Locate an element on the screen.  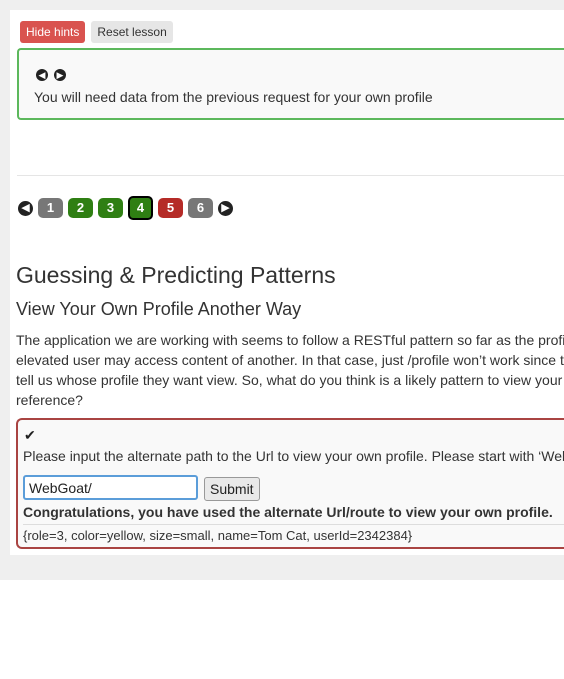
url-path-input is located at coordinates (110, 487).